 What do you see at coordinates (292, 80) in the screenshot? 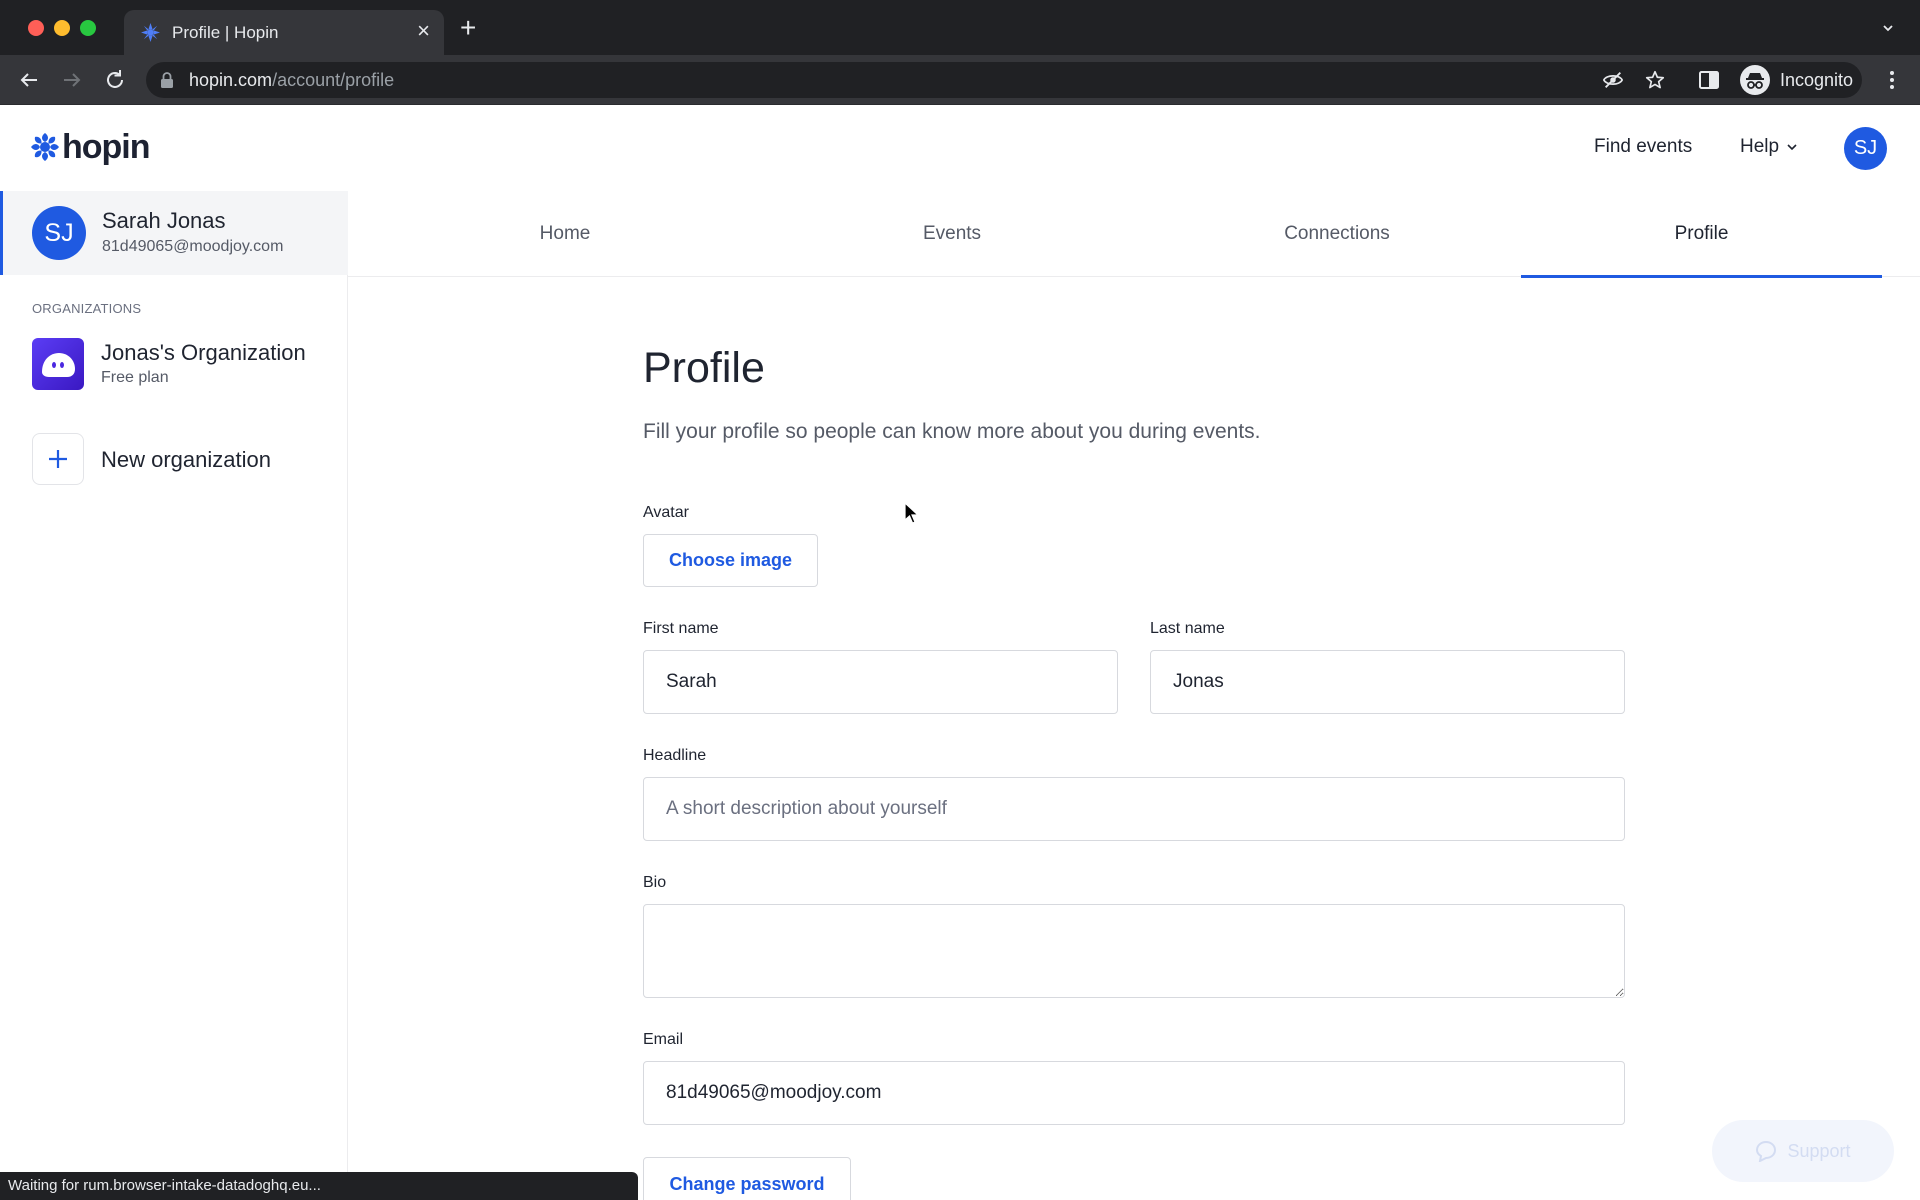
I see `url-text: hopin.com/account/profile` at bounding box center [292, 80].